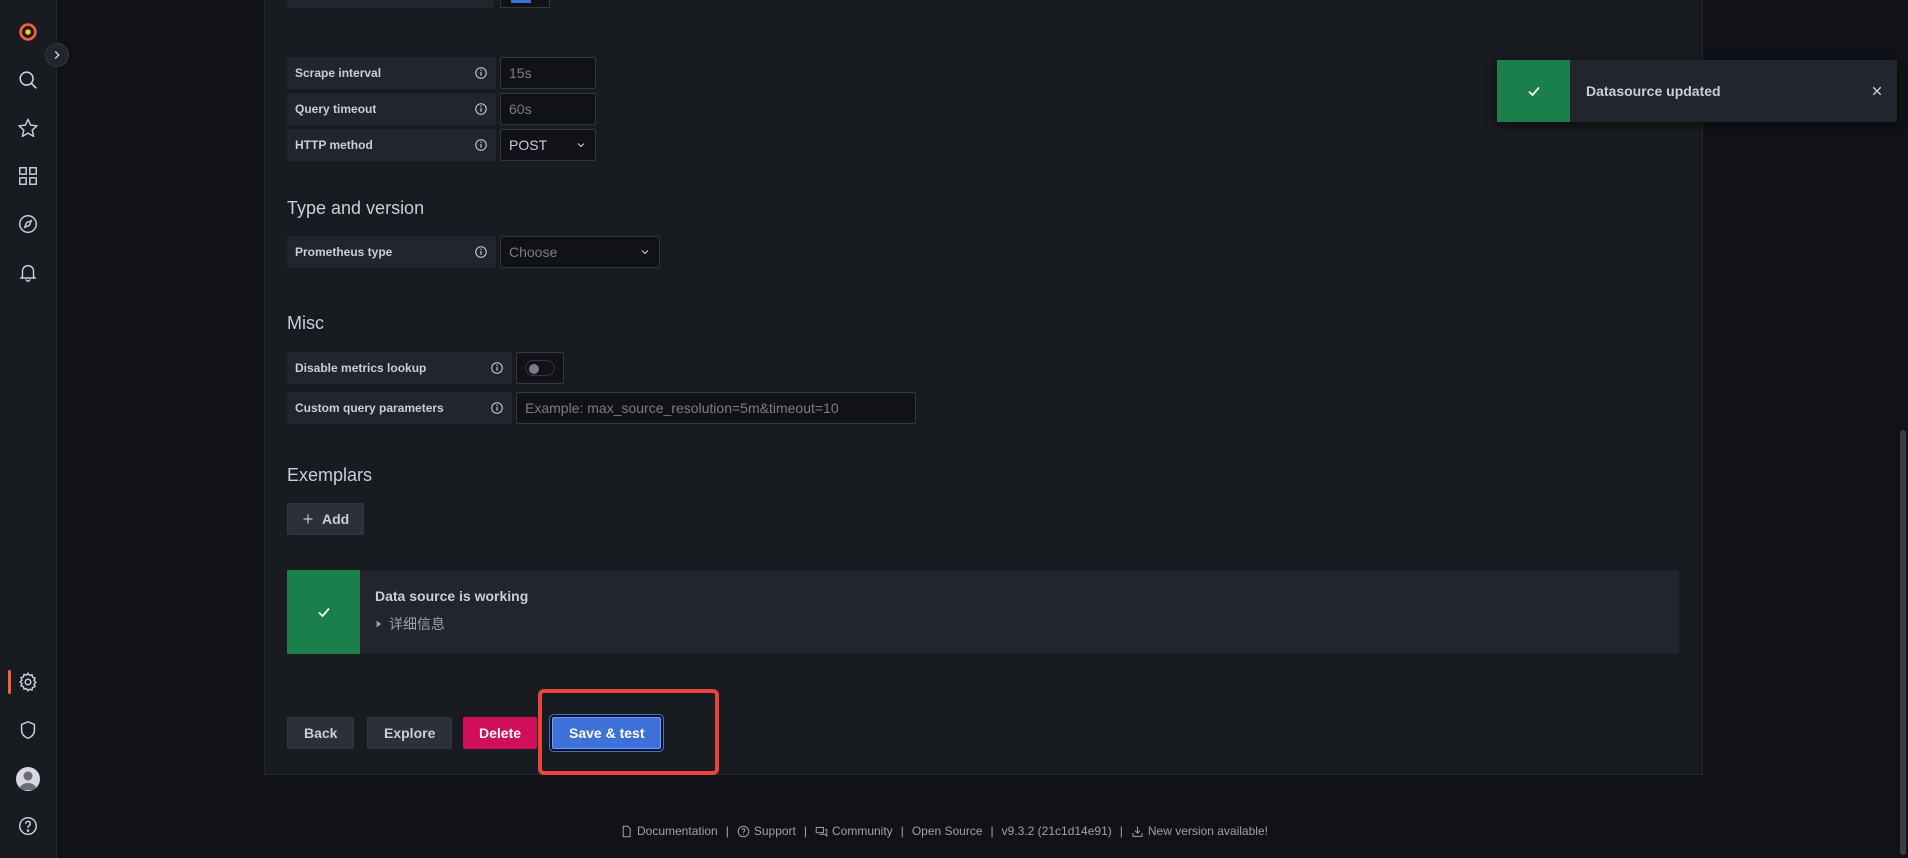 This screenshot has height=858, width=1908. What do you see at coordinates (862, 831) in the screenshot?
I see `footer-community-label: Community` at bounding box center [862, 831].